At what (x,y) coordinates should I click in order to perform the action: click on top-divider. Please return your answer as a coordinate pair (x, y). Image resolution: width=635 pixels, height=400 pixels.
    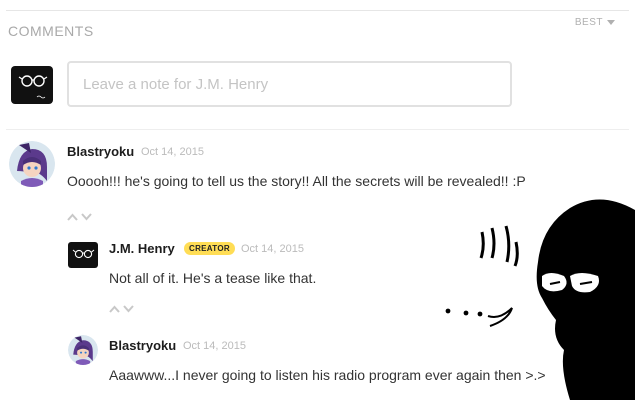
    Looking at the image, I should click on (317, 10).